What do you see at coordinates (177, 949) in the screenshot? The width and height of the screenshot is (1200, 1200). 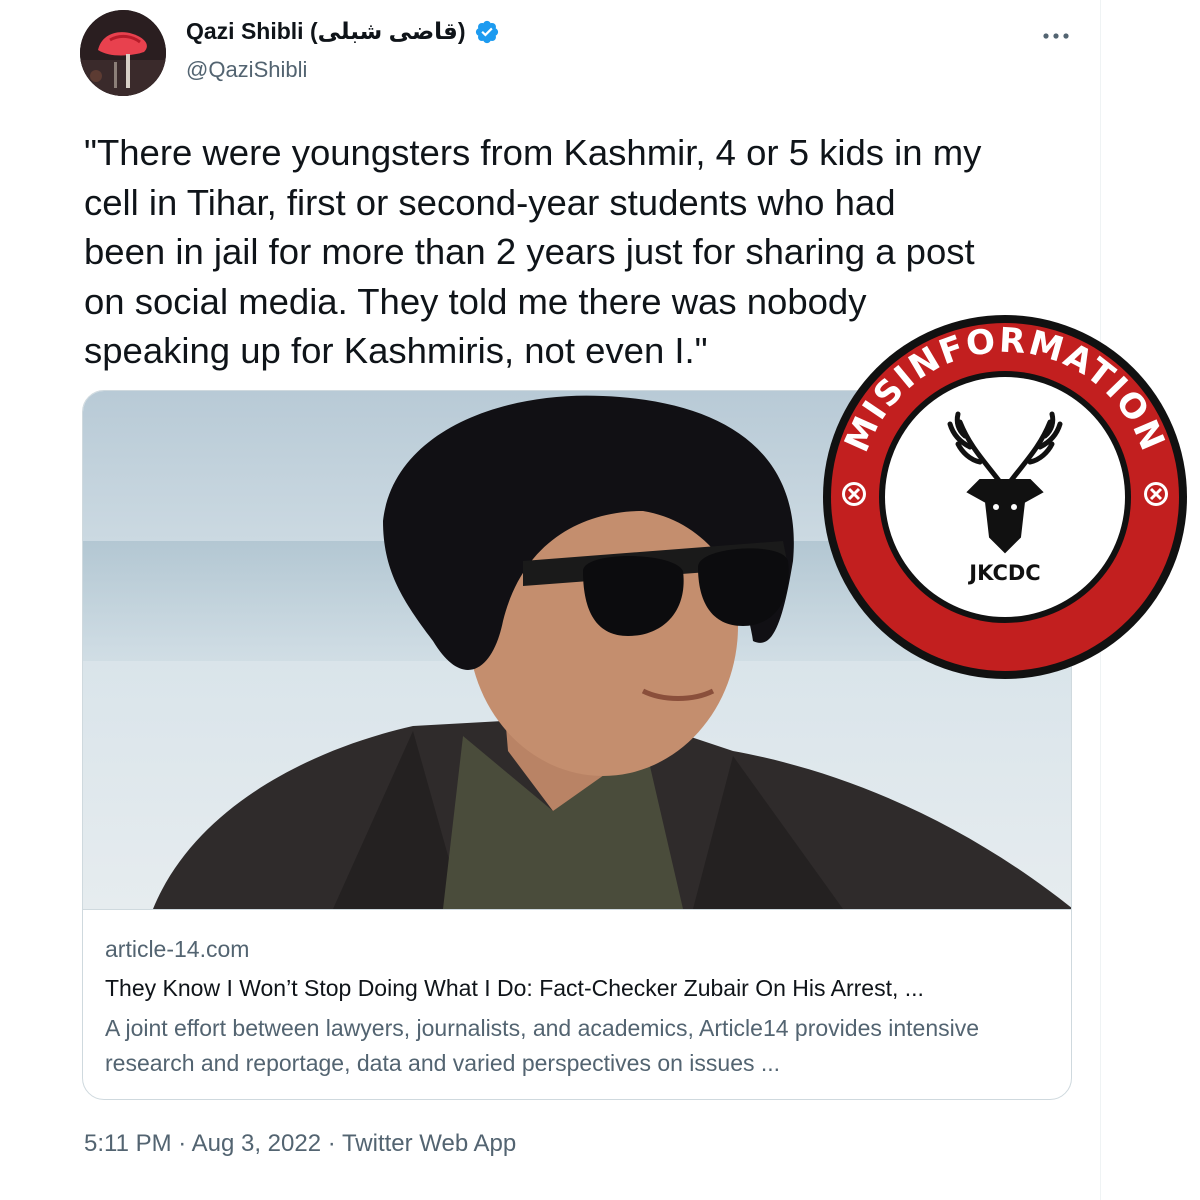 I see `card-domain: article-14.com` at bounding box center [177, 949].